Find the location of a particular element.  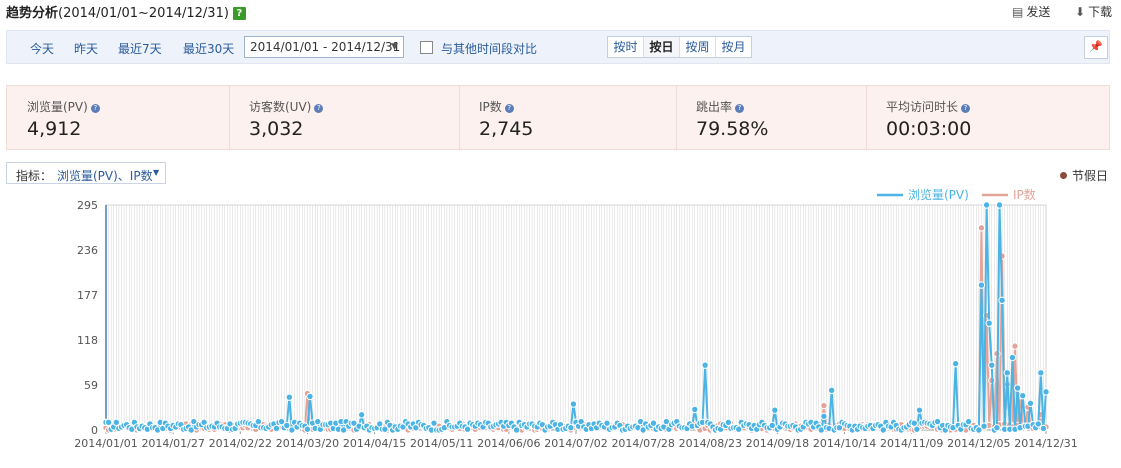

x-tick-label: 2014/12/31 is located at coordinates (1045, 443).